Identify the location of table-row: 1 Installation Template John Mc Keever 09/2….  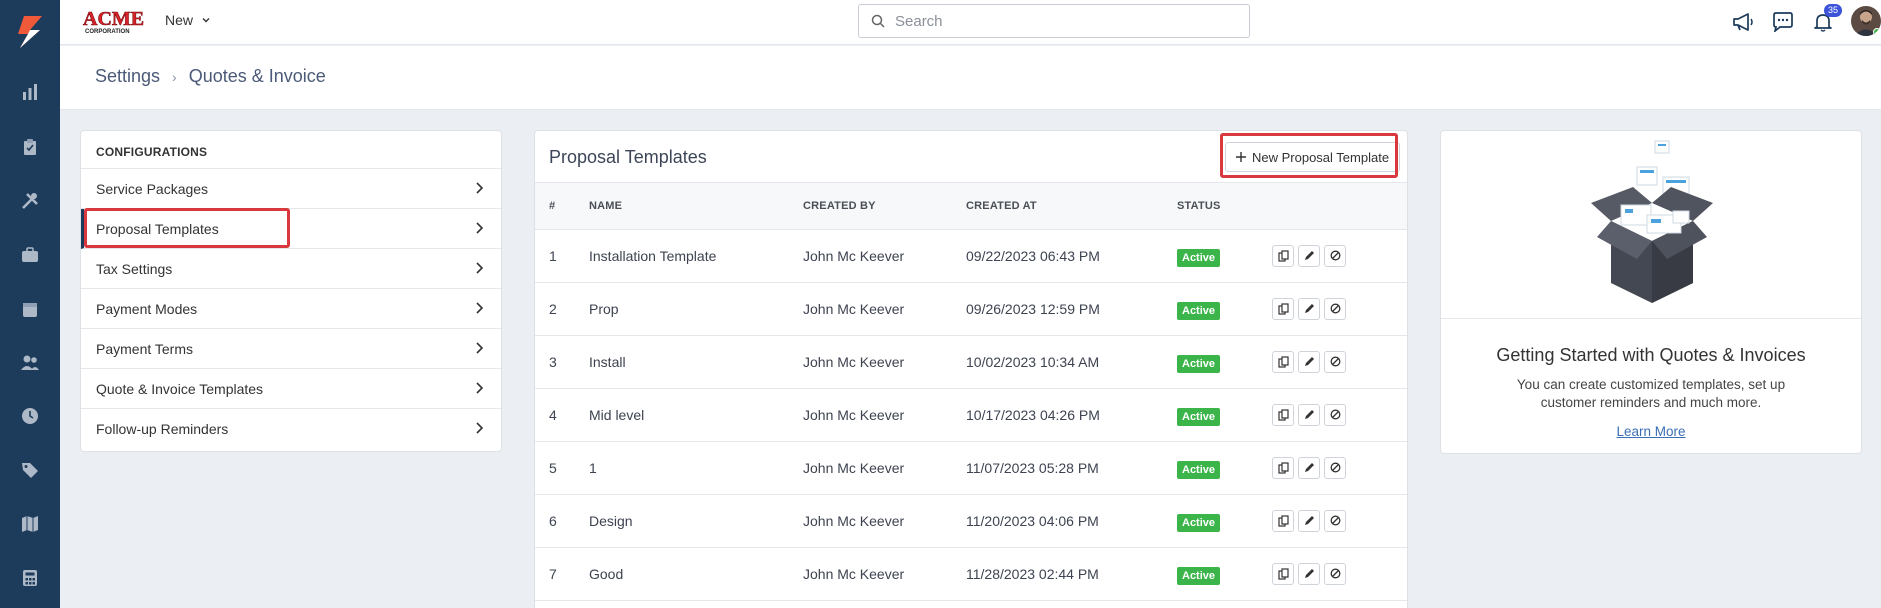
(971, 255).